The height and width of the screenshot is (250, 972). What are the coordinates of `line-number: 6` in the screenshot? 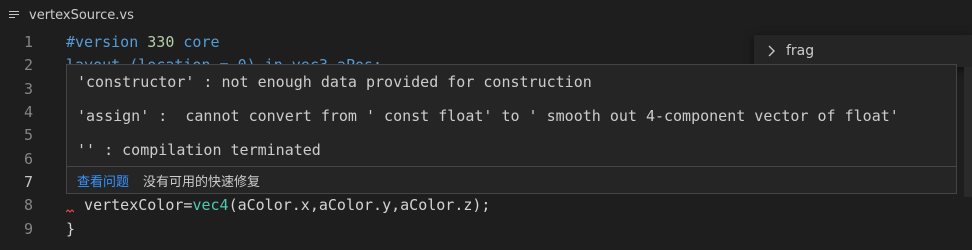 It's located at (28, 158).